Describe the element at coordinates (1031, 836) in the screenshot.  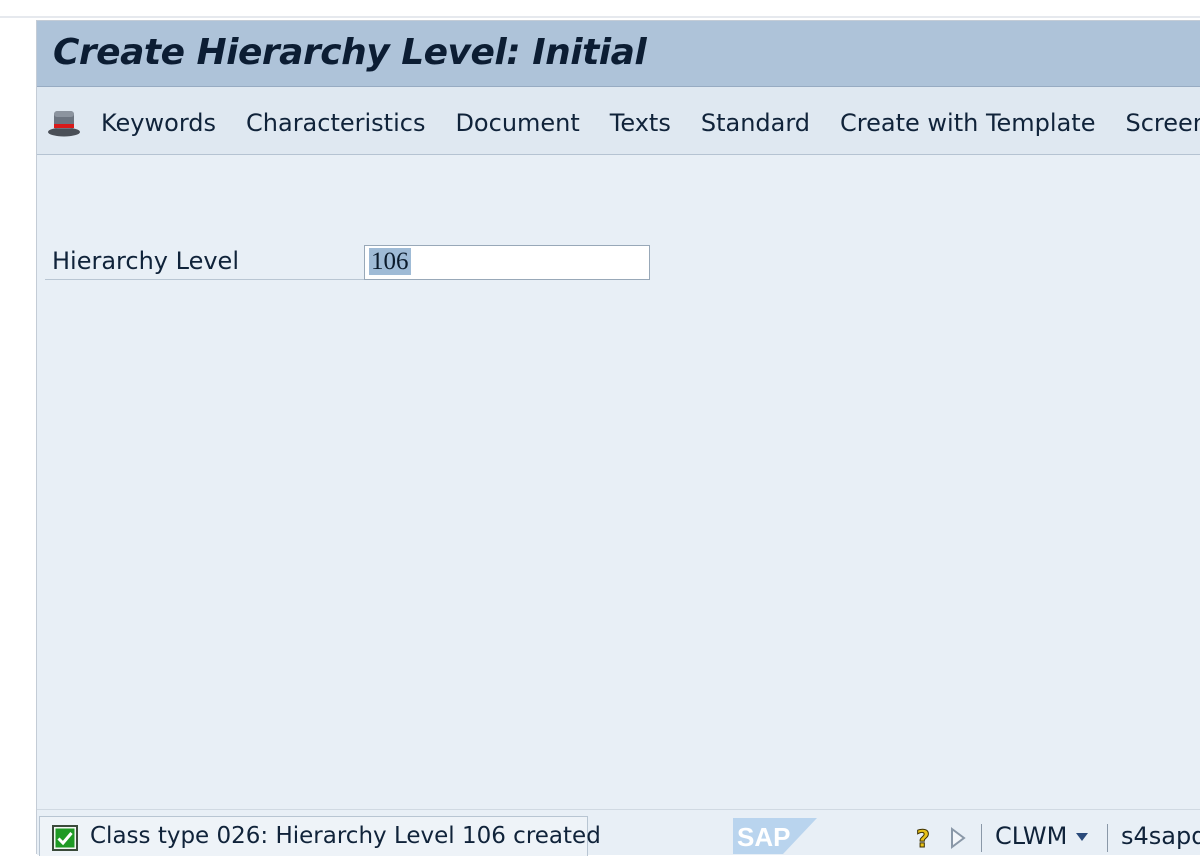
I see `system-name: CLWM` at that location.